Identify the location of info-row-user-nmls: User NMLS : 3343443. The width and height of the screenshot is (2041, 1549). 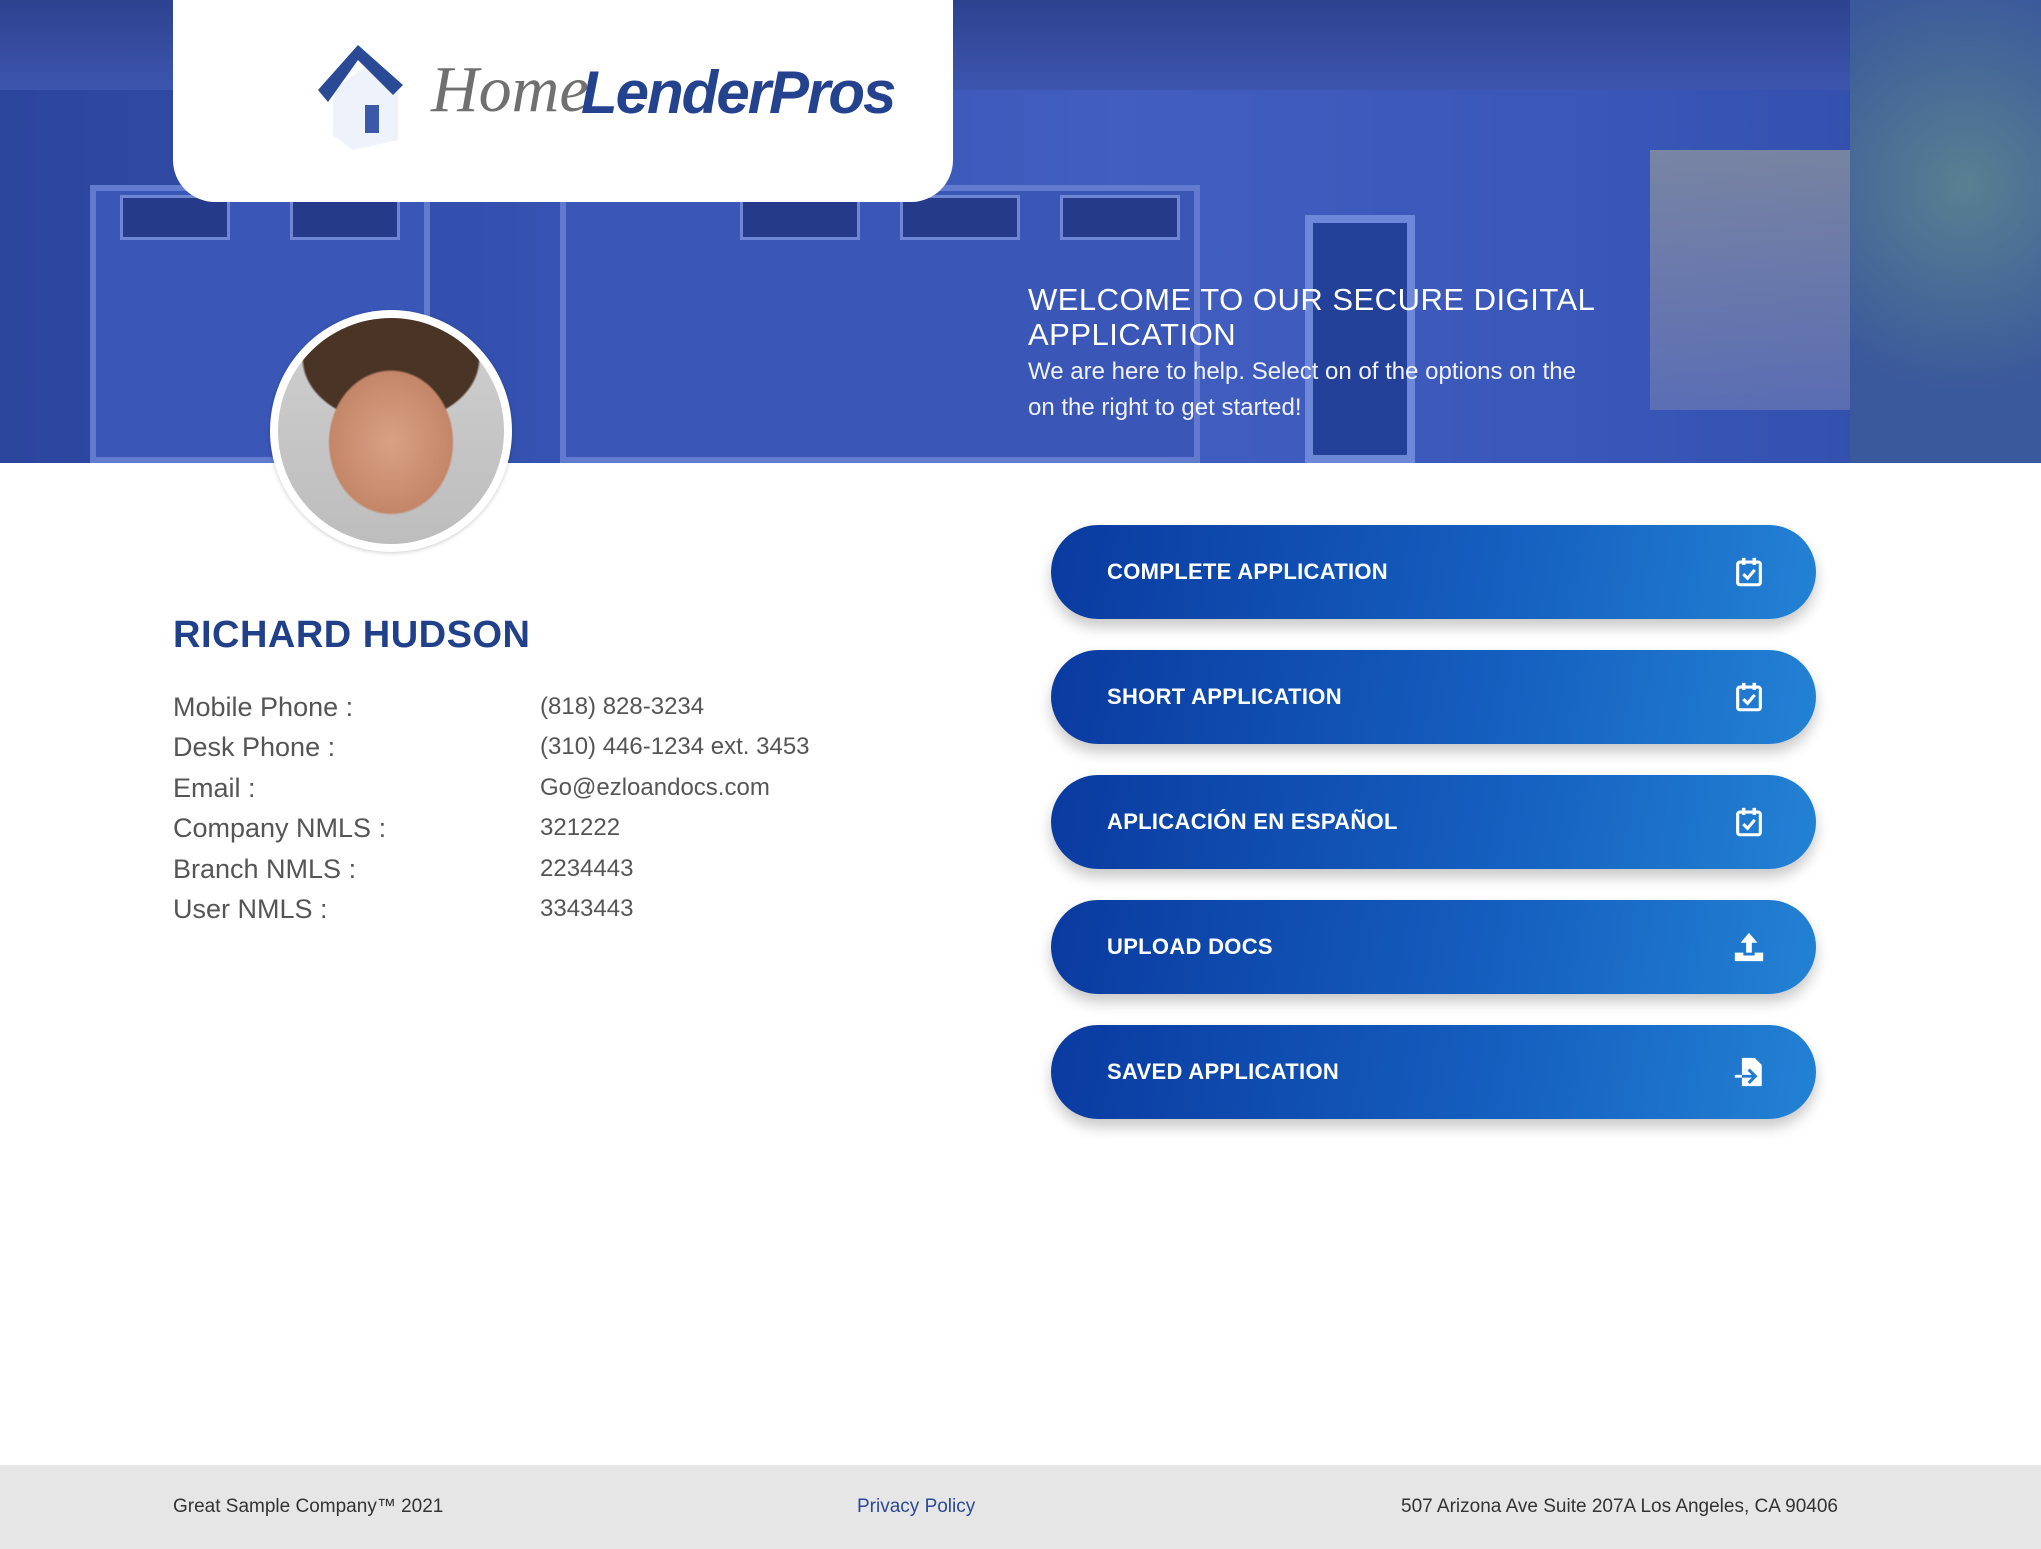
(403, 909).